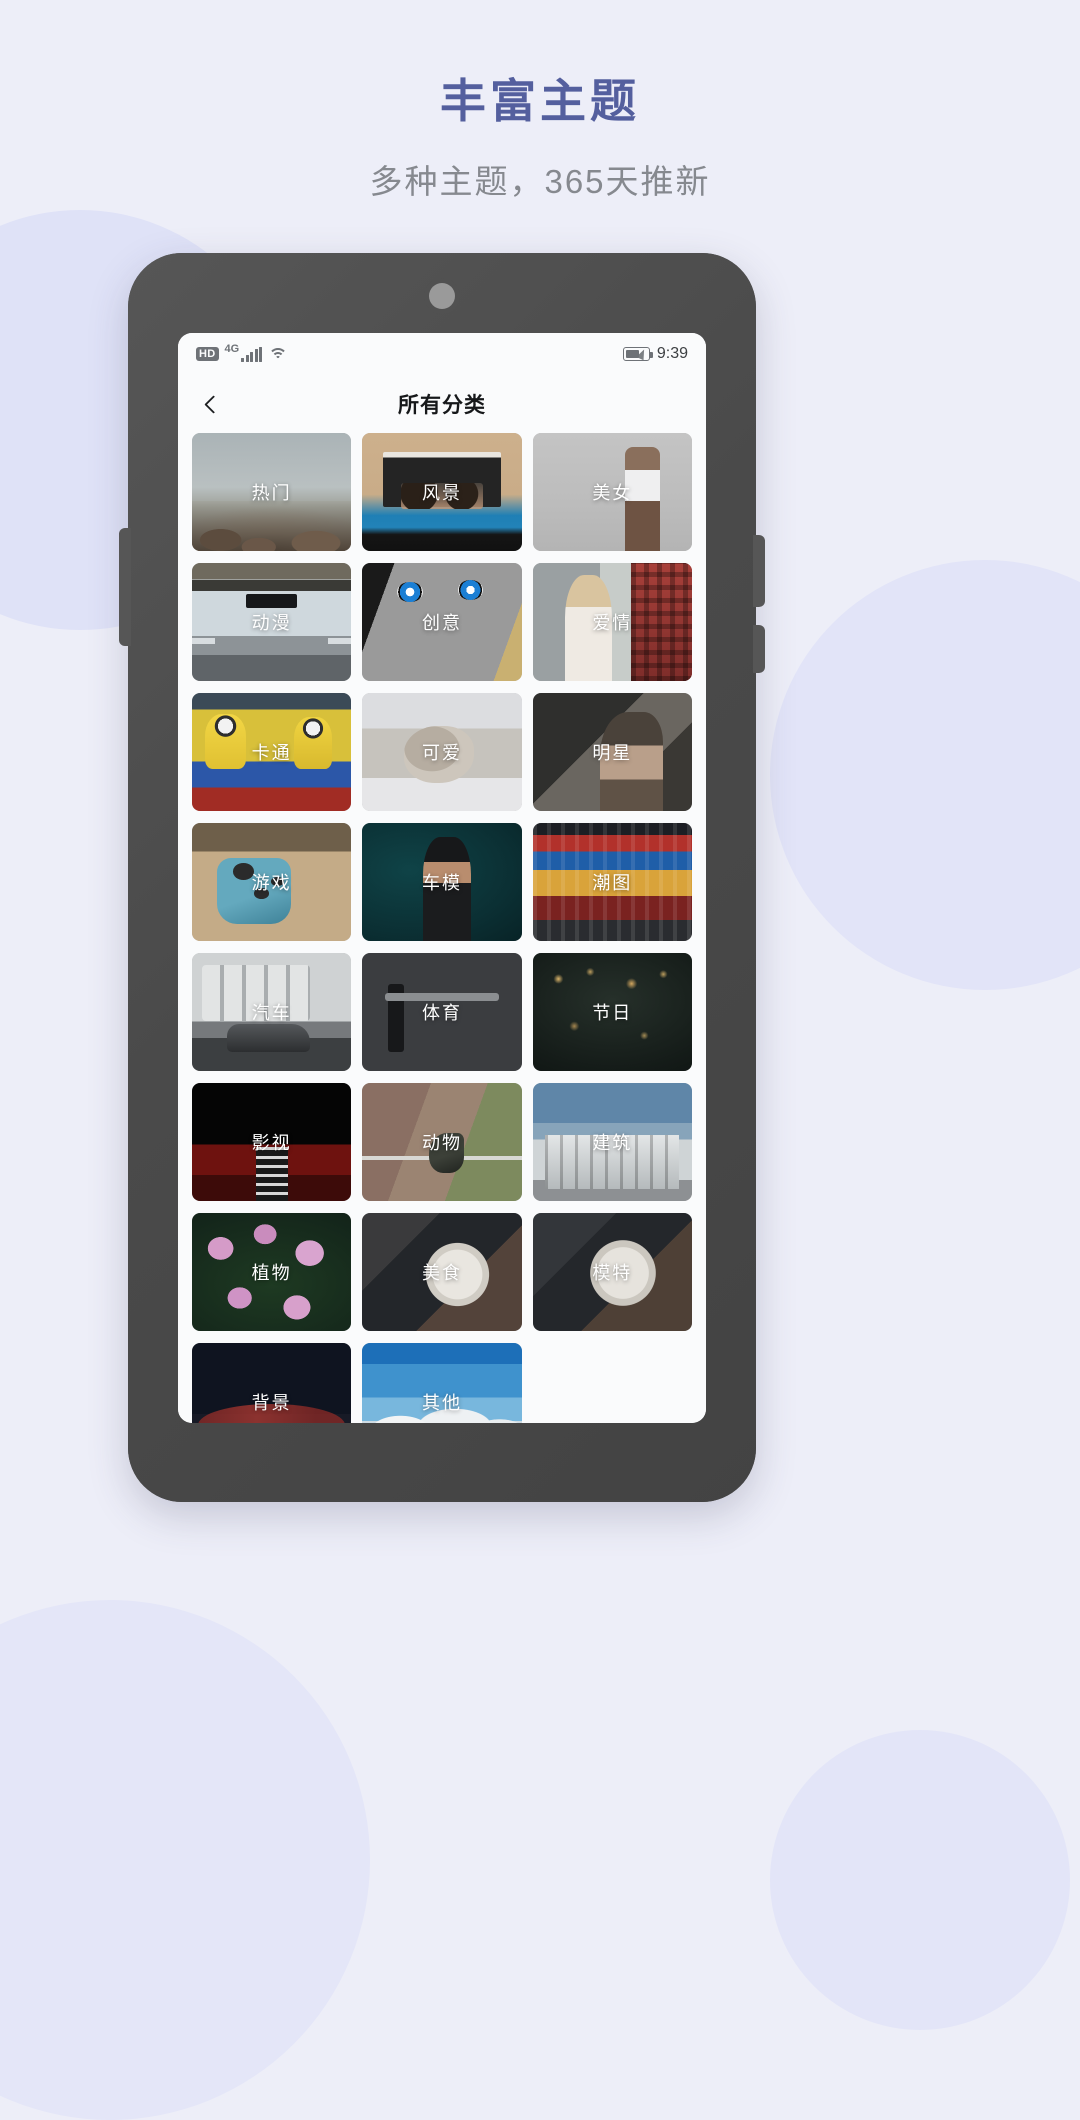 The image size is (1080, 2120). I want to click on category-card: 游戏, so click(272, 882).